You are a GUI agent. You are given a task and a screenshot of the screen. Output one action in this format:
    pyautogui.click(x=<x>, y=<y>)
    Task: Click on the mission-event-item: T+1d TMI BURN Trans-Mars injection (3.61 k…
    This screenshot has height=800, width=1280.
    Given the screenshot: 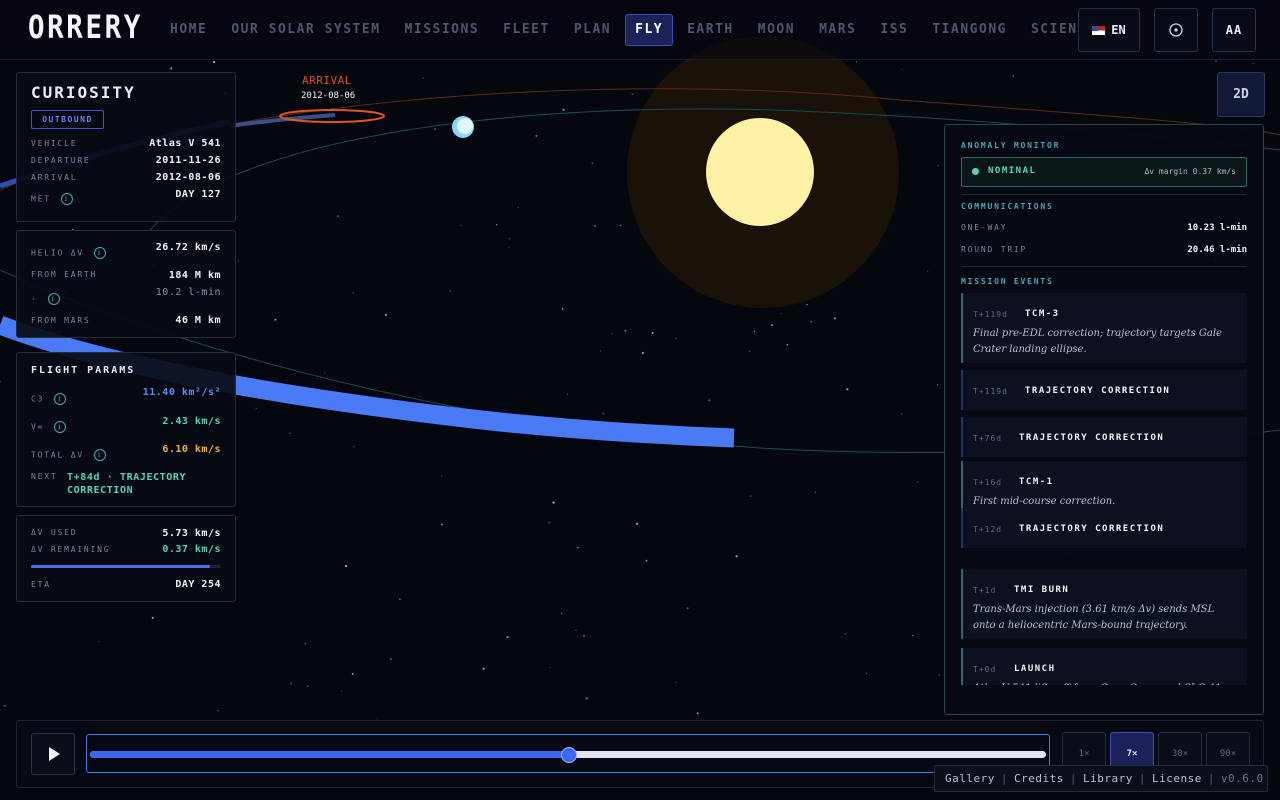 What is the action you would take?
    pyautogui.click(x=1104, y=604)
    